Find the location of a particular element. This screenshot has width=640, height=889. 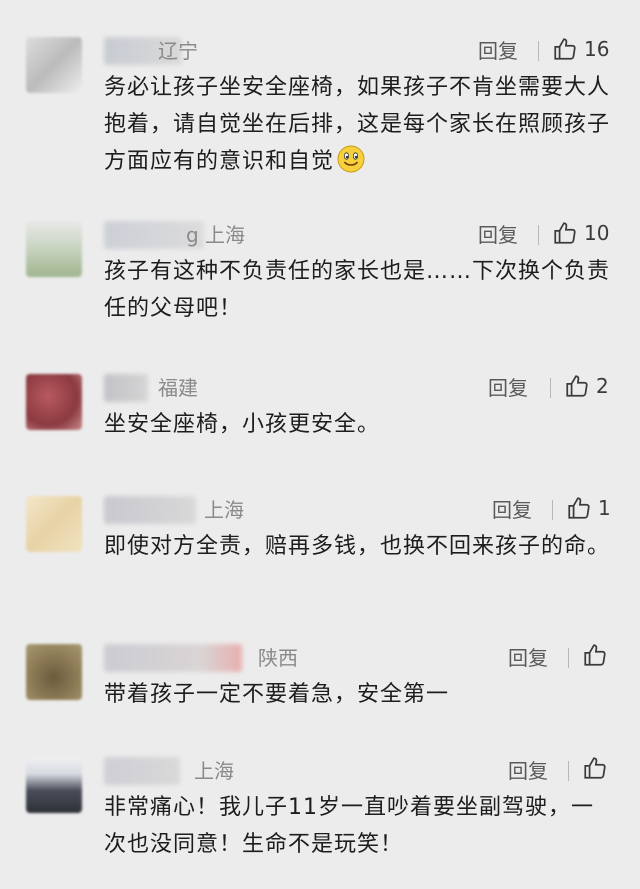

location-label: g 上海 is located at coordinates (216, 235).